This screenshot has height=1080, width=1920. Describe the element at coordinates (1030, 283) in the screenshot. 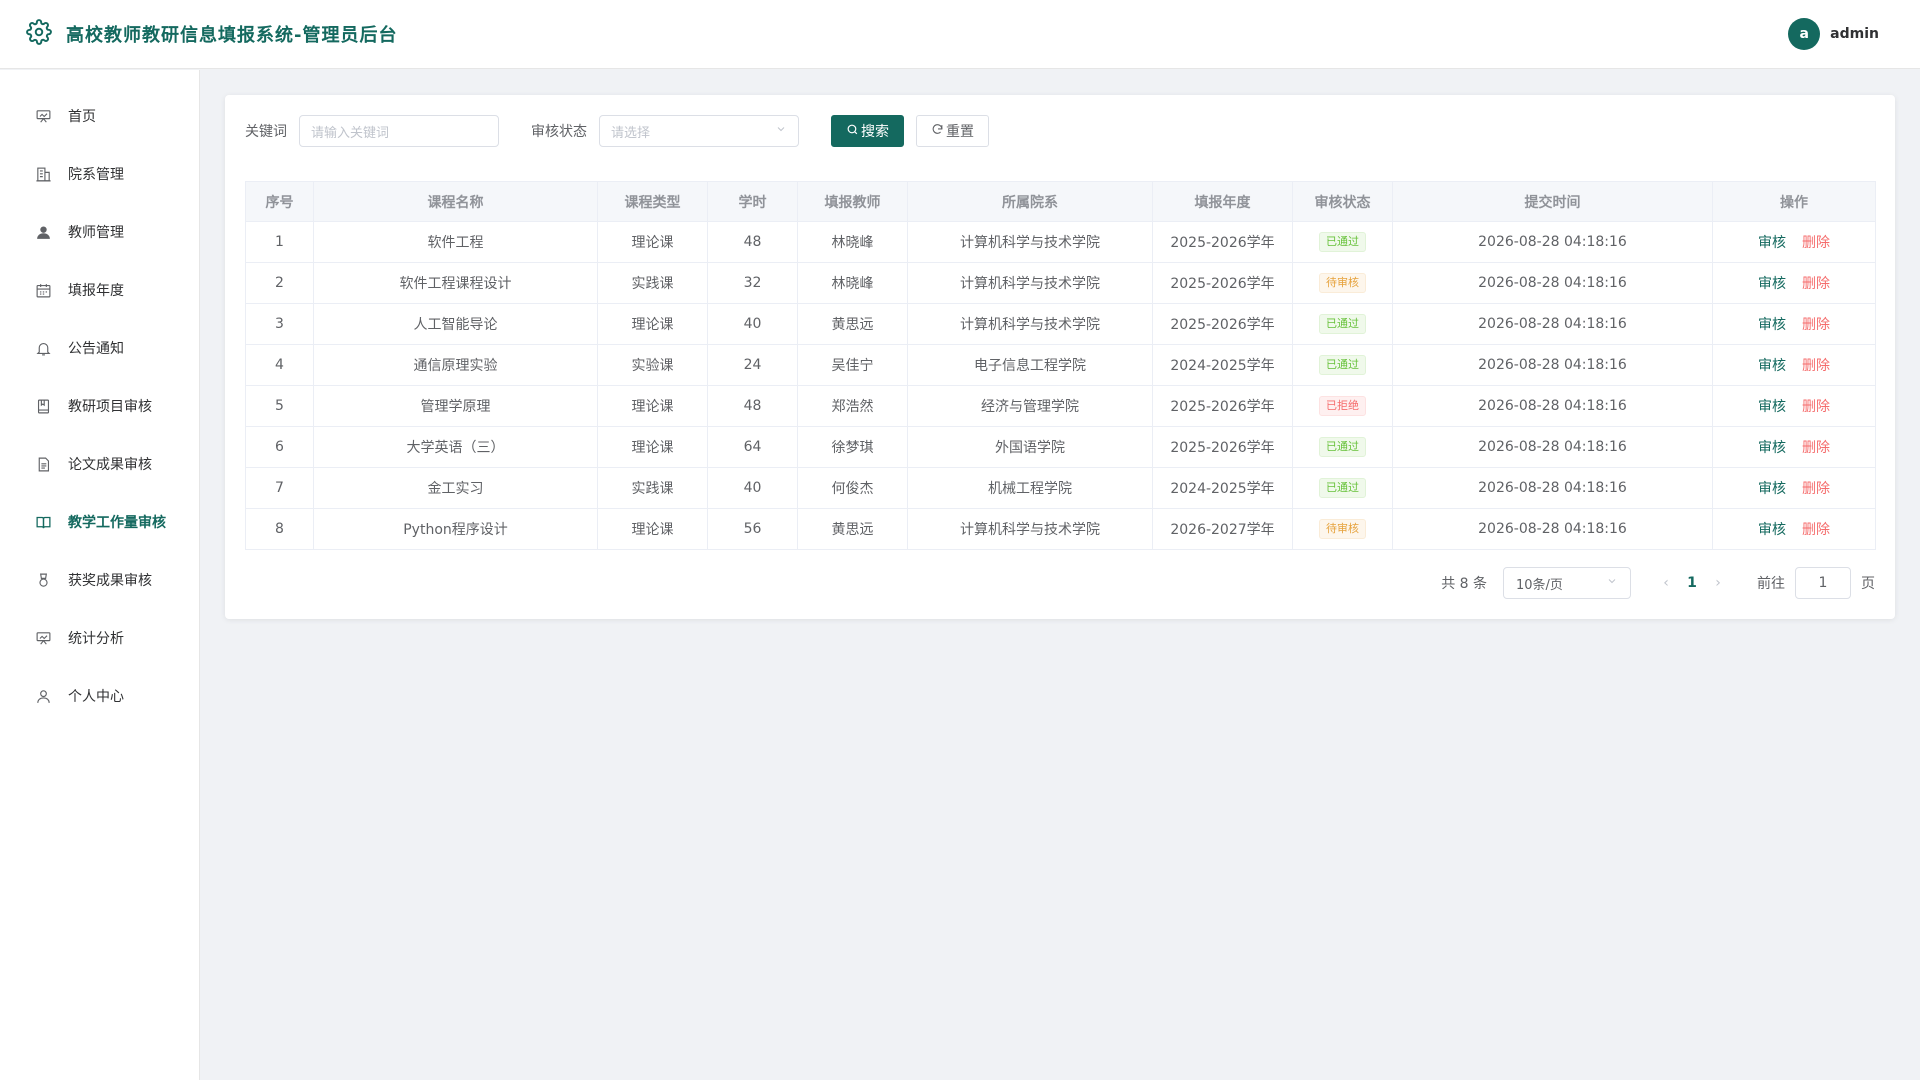

I see `department: 计算机科学与技术学院` at that location.